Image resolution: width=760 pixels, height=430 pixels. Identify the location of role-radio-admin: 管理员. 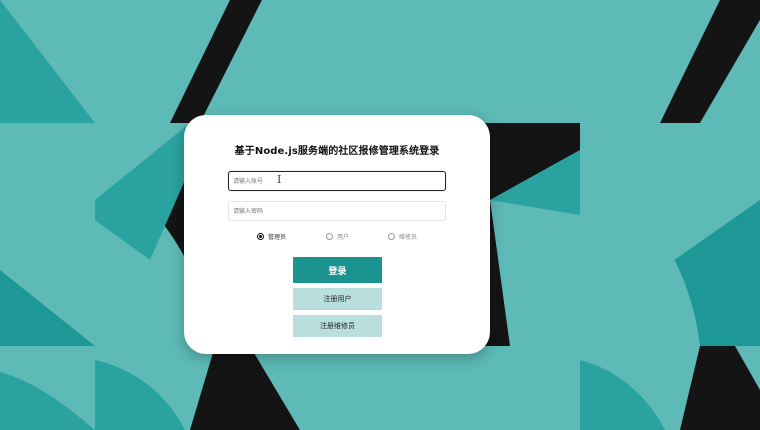
(271, 236).